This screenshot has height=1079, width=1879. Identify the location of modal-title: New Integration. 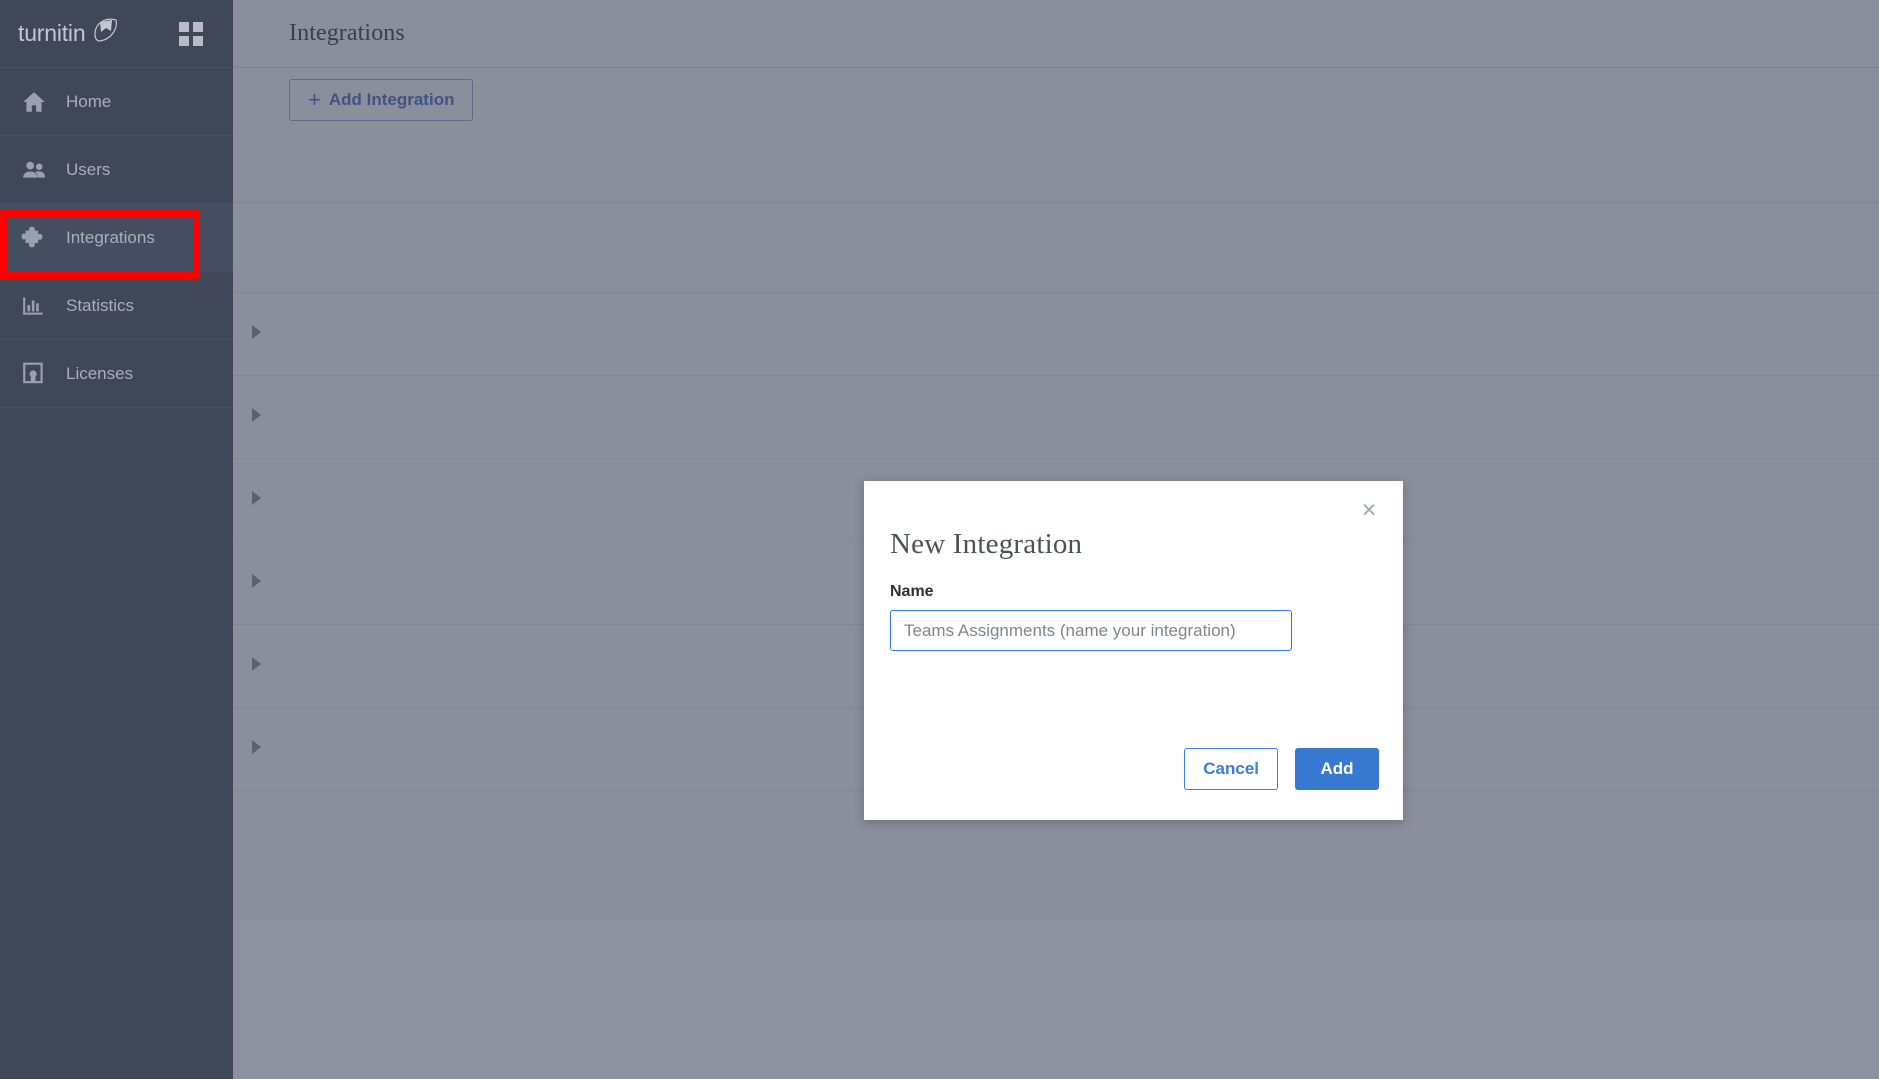
(986, 544).